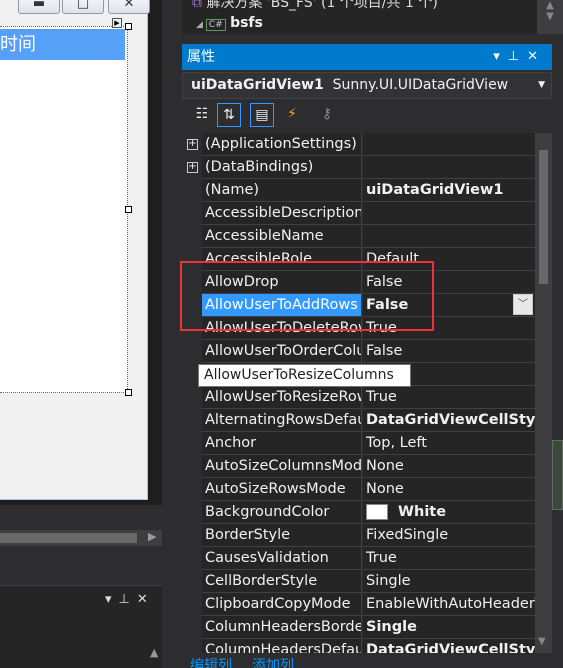  I want to click on close-button: ✕, so click(129, 7).